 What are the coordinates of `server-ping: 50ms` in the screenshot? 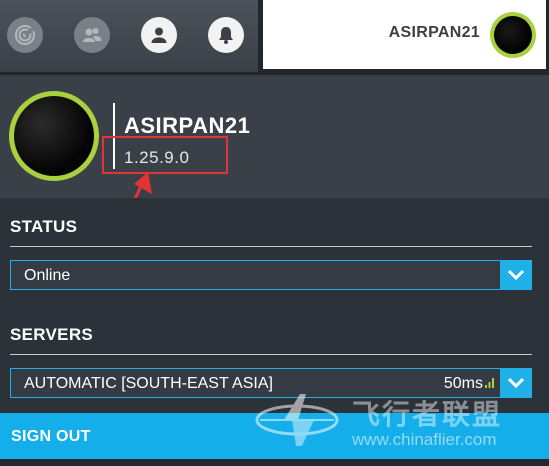 It's located at (463, 383).